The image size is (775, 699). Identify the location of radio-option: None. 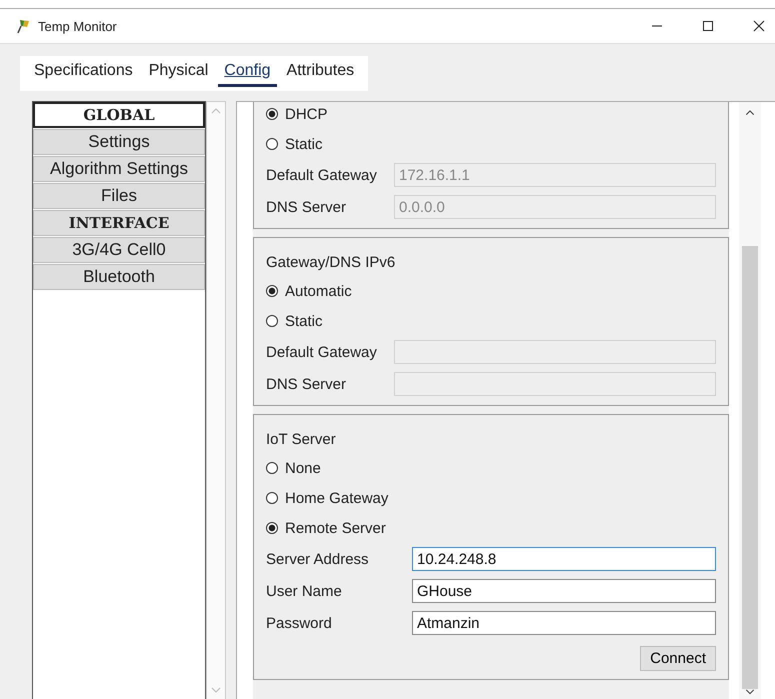
(491, 468).